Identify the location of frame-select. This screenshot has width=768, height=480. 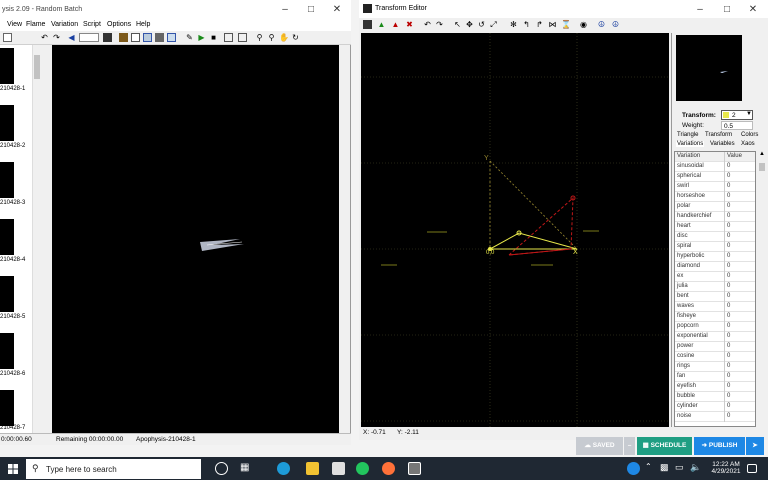
(89, 37).